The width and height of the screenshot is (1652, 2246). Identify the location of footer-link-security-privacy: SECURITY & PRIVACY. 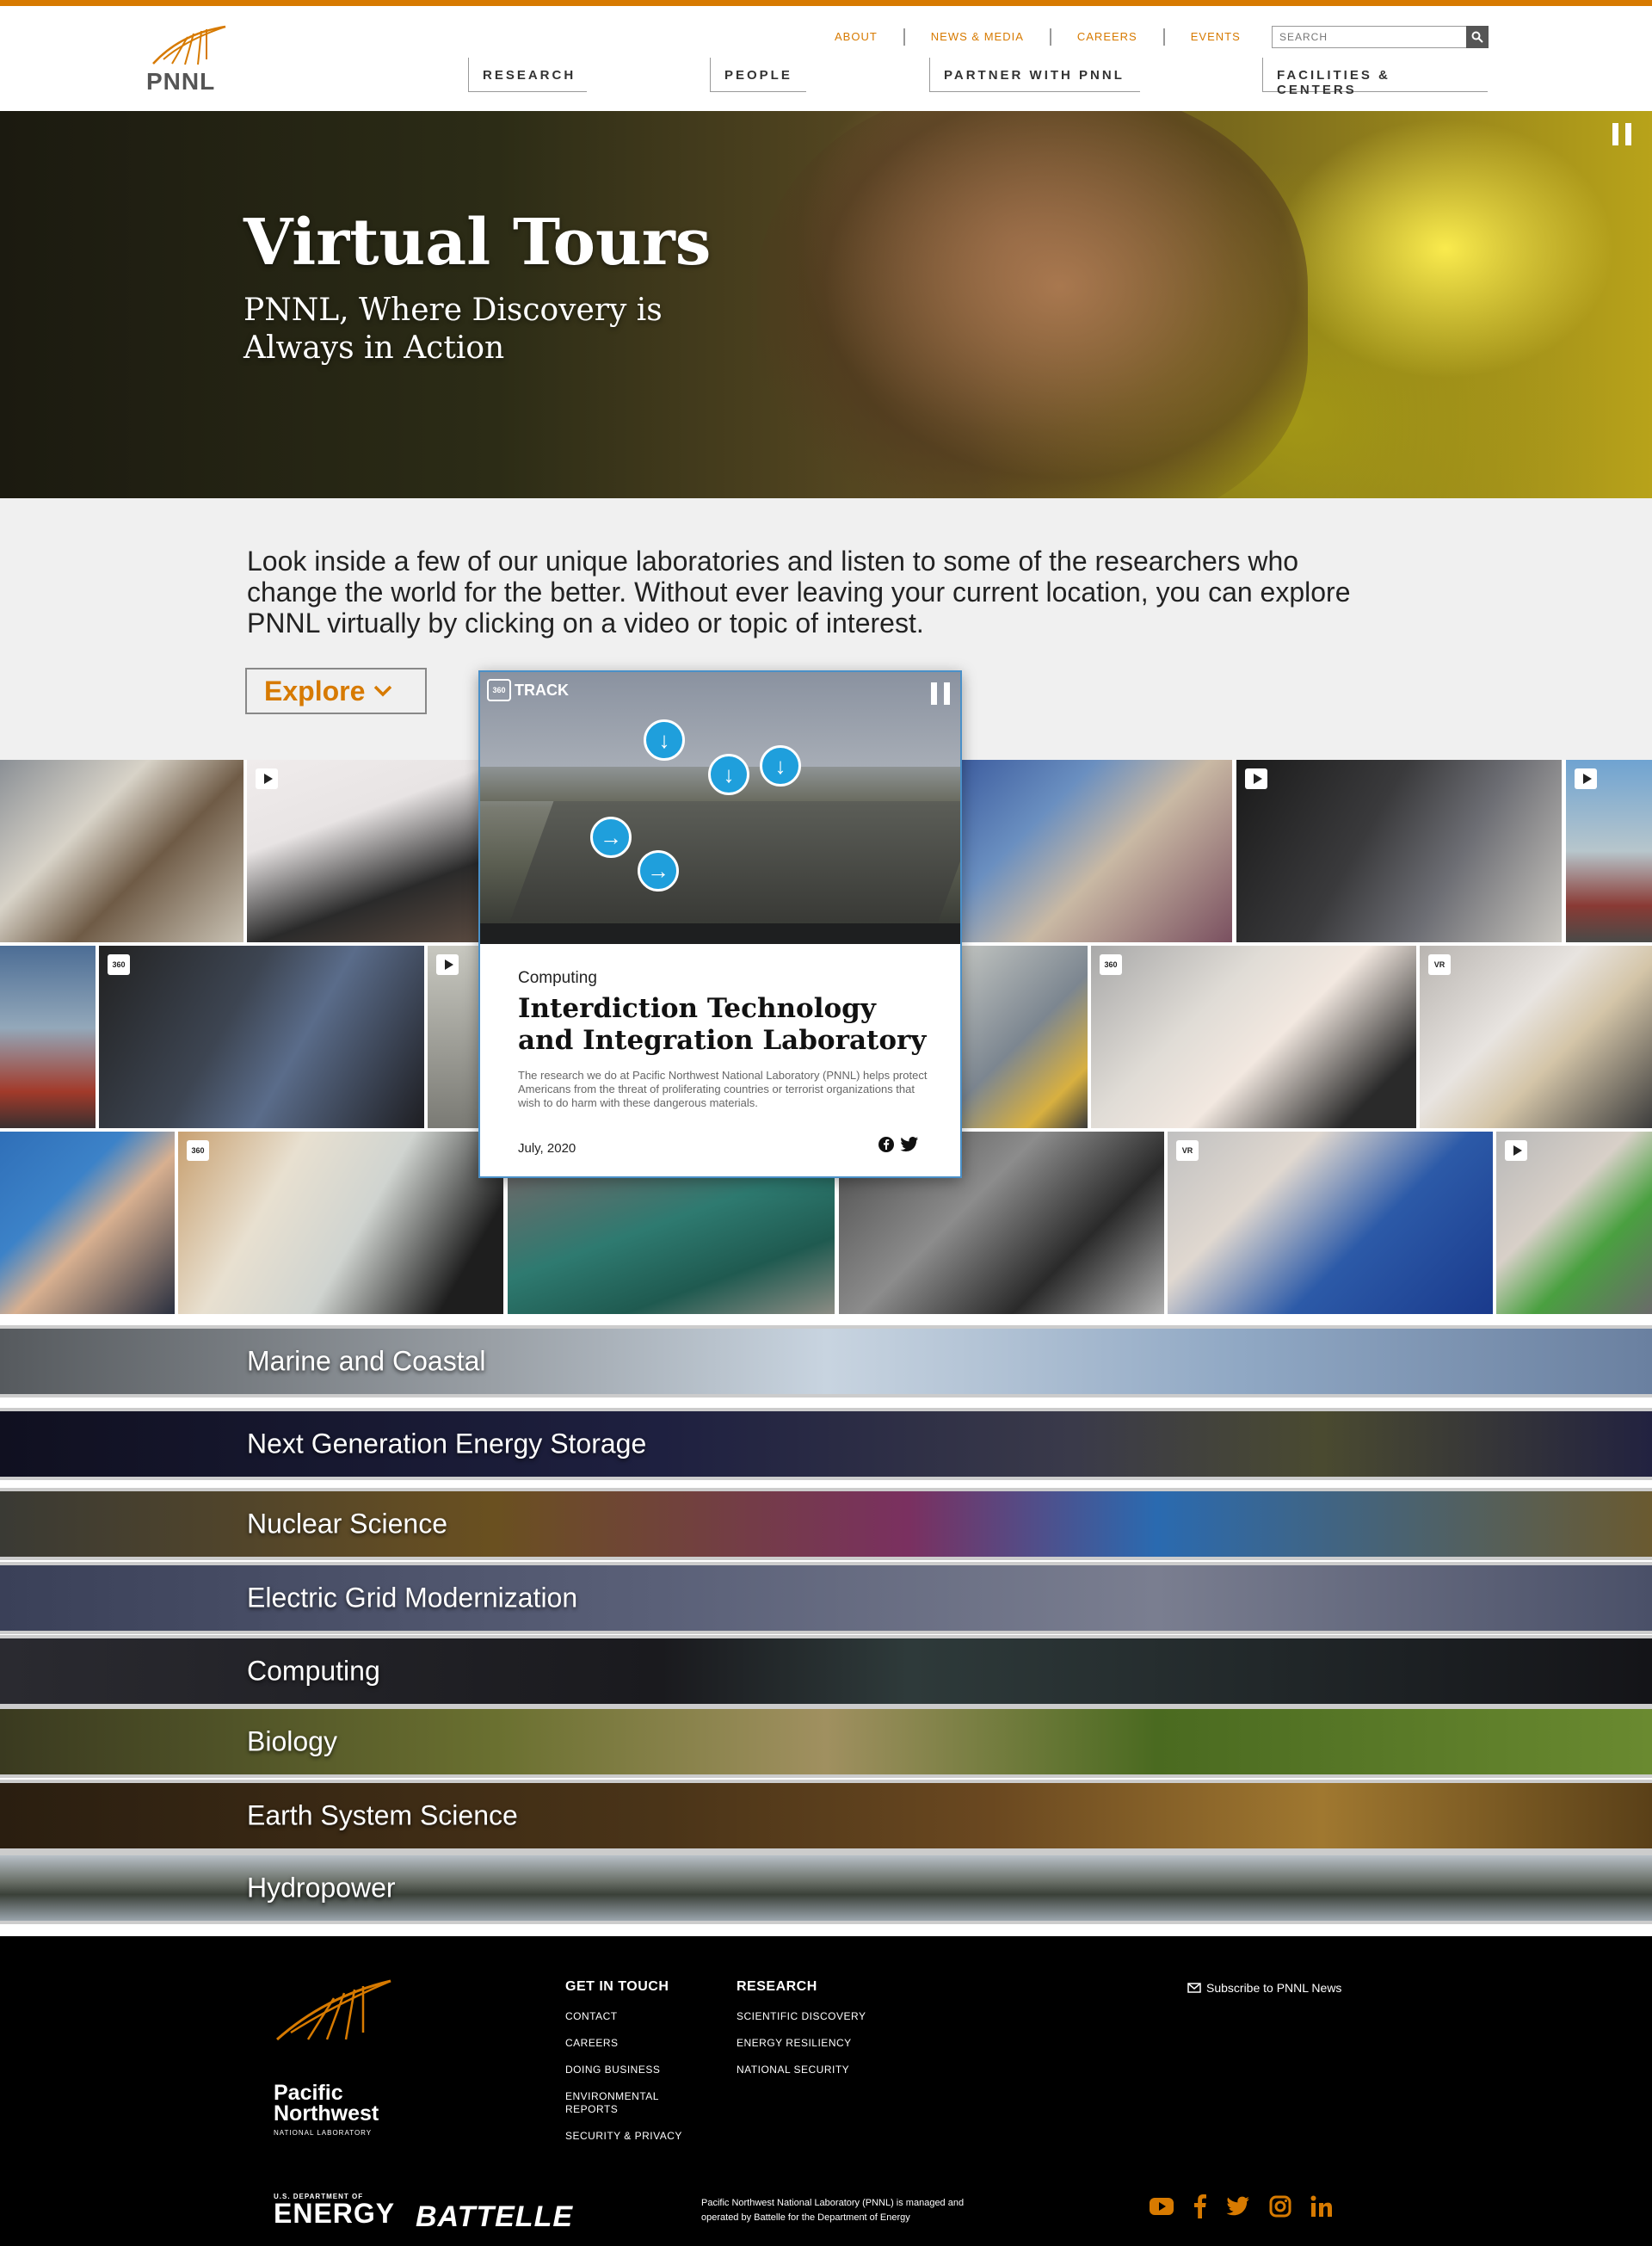
(634, 2136).